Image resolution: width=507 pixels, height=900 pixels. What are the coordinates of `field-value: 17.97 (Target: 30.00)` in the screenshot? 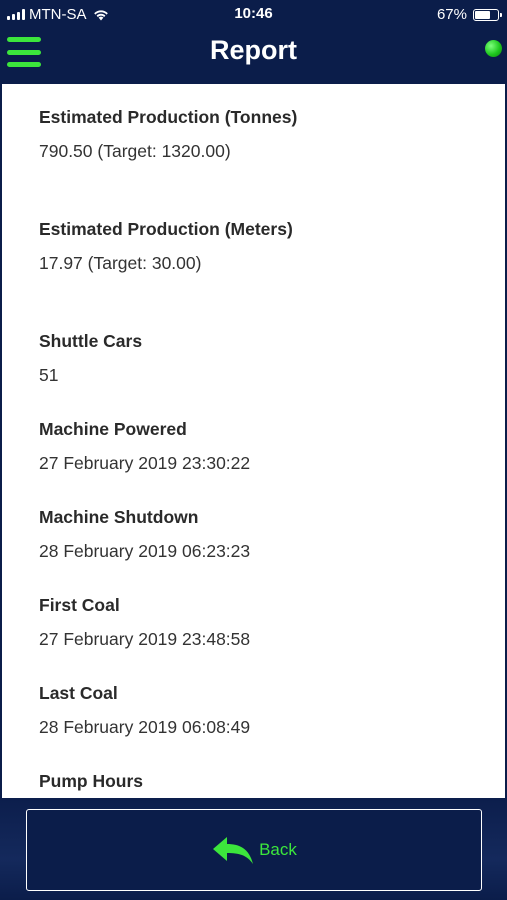 It's located at (120, 263).